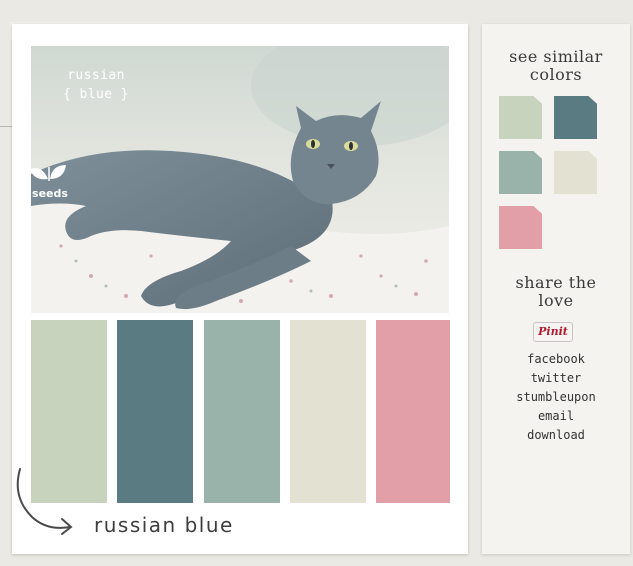 This screenshot has width=633, height=566. What do you see at coordinates (49, 182) in the screenshot?
I see `seeds-logo: seeds` at bounding box center [49, 182].